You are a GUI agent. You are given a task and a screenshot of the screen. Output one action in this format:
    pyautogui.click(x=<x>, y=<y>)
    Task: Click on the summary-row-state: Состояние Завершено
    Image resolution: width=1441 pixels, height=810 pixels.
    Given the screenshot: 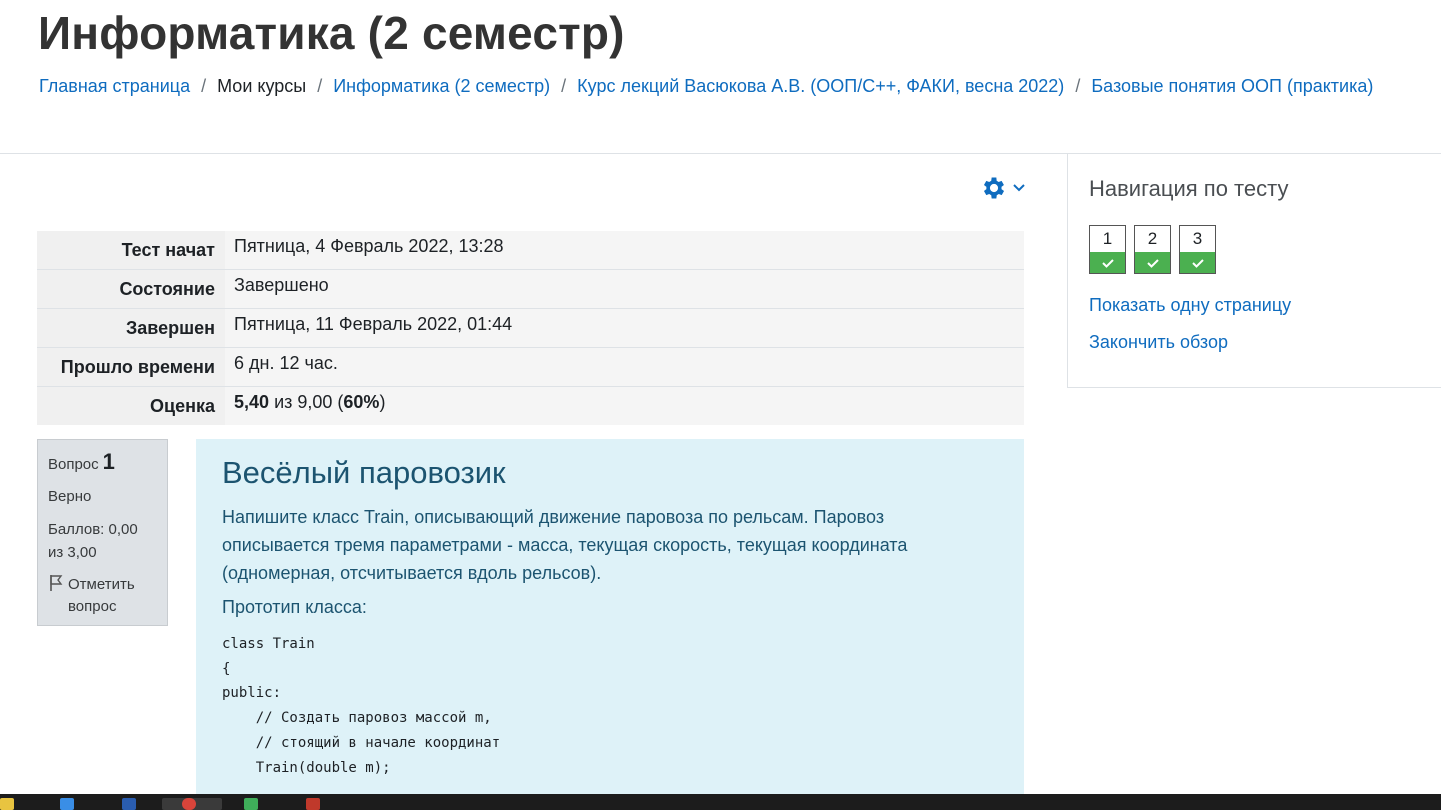 What is the action you would take?
    pyautogui.click(x=530, y=289)
    